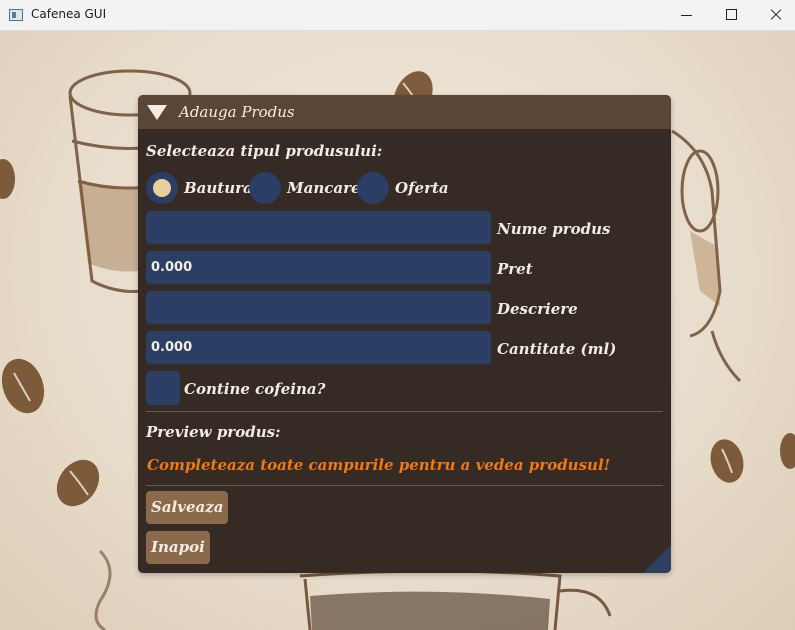 Image resolution: width=795 pixels, height=630 pixels. I want to click on save-button: Salveaza, so click(187, 507).